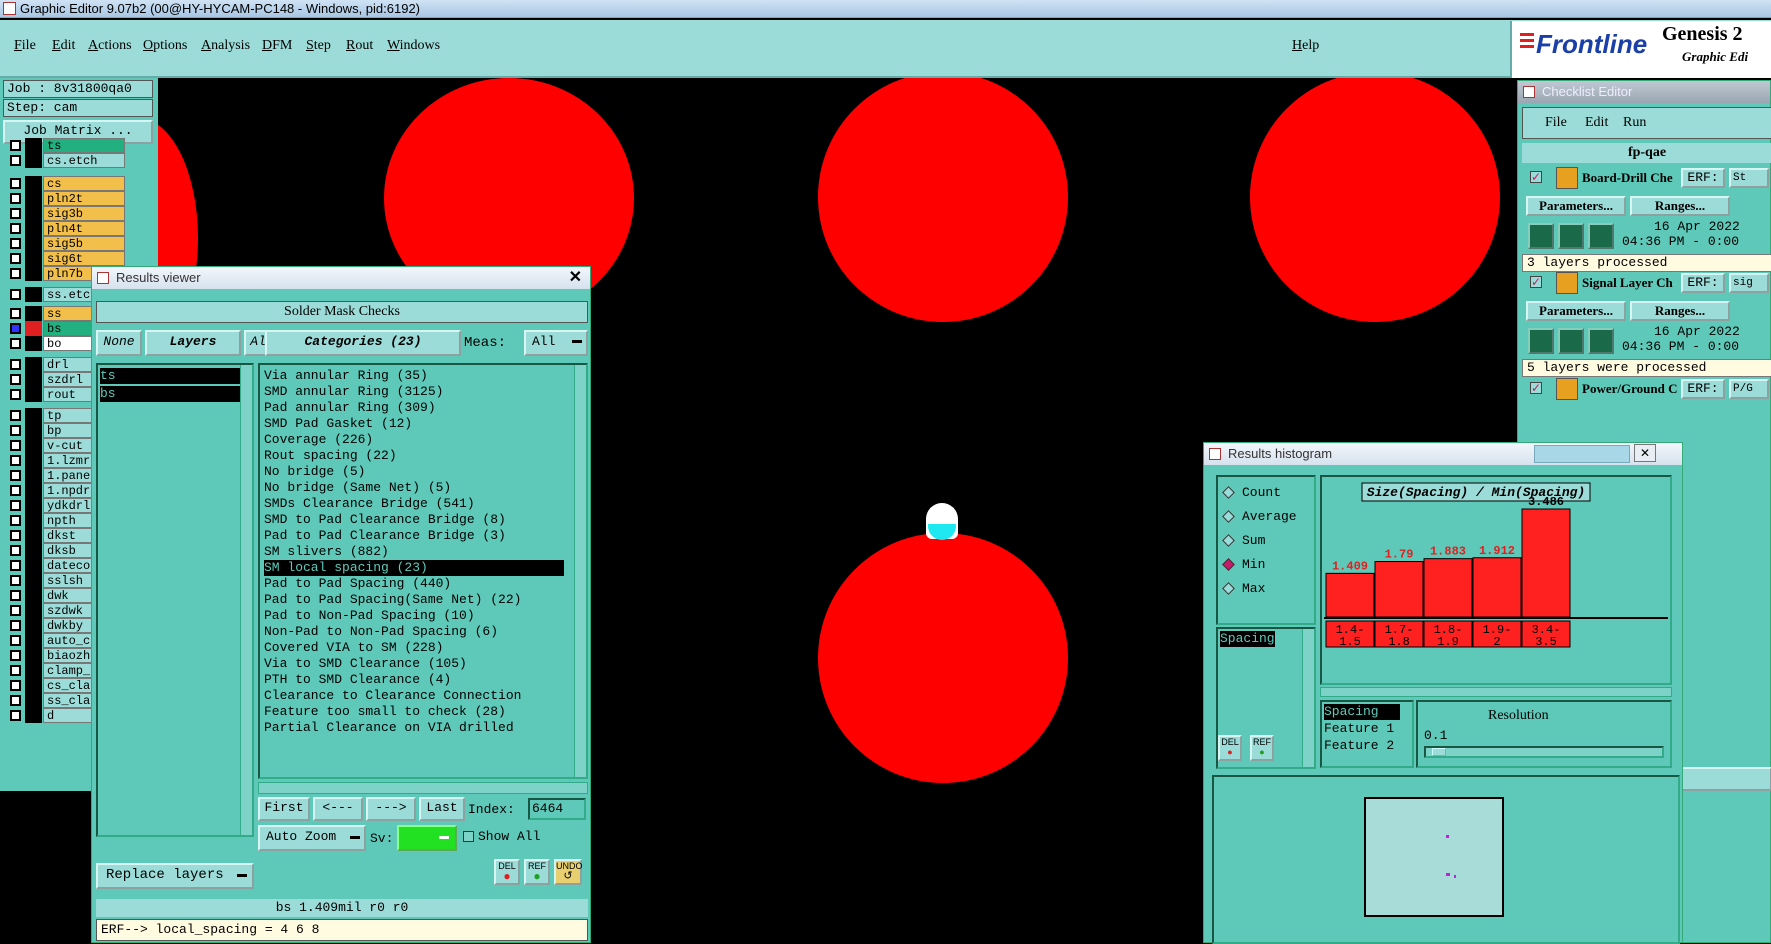 The image size is (1771, 944). What do you see at coordinates (1749, 283) in the screenshot?
I see `erf-value: sig` at bounding box center [1749, 283].